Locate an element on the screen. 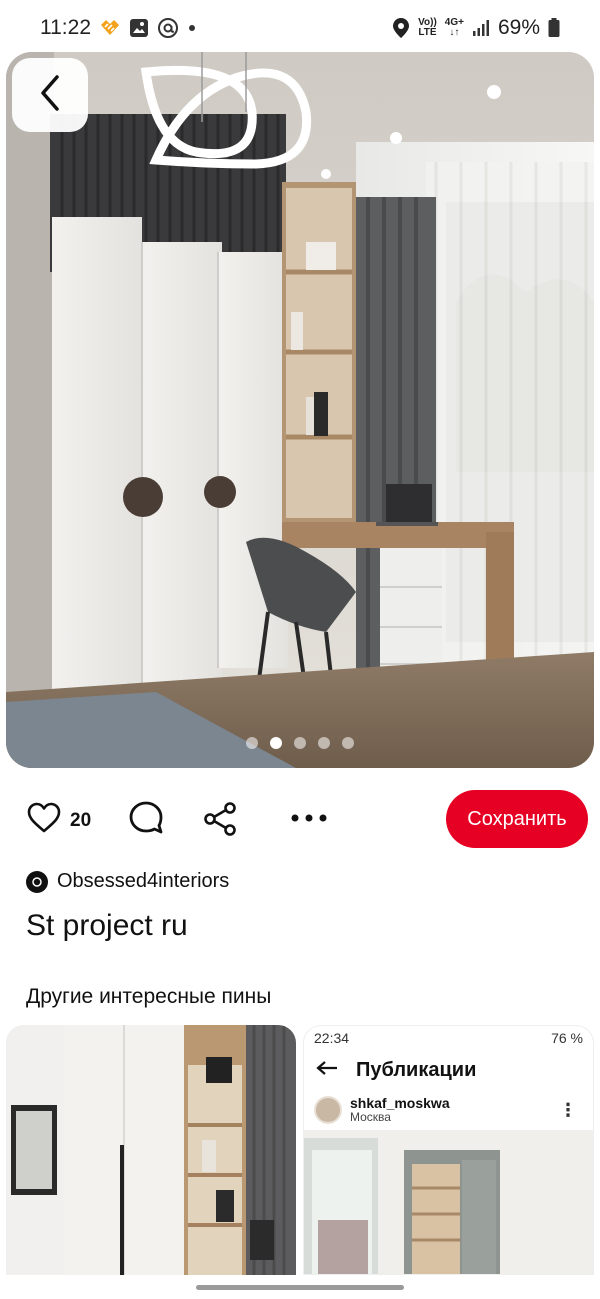  related-pin-2-userinfo: shkaf_moskwa Москва is located at coordinates (400, 1110).